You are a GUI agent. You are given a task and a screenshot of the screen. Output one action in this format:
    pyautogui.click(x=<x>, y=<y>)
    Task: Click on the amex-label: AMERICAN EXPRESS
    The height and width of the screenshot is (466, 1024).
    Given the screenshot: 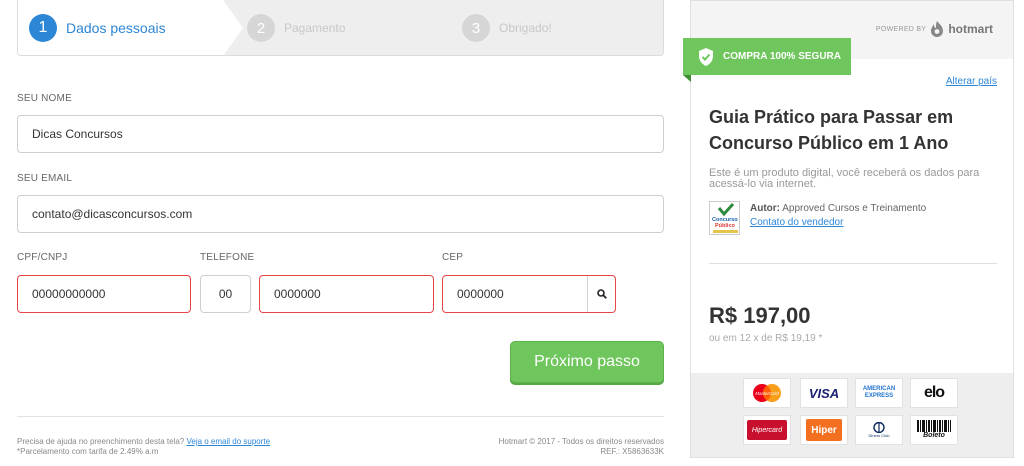 What is the action you would take?
    pyautogui.click(x=879, y=392)
    